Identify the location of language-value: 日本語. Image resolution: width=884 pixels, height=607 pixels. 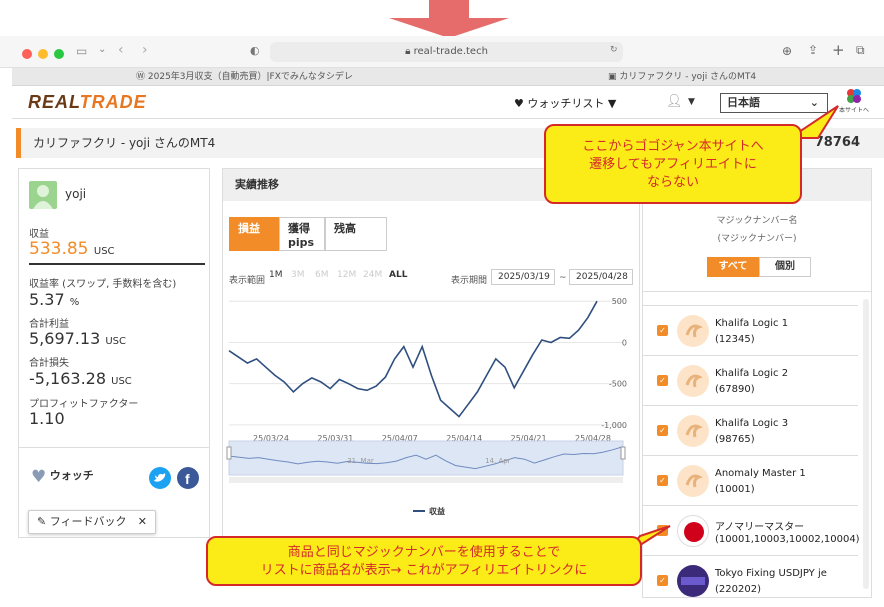
(743, 102).